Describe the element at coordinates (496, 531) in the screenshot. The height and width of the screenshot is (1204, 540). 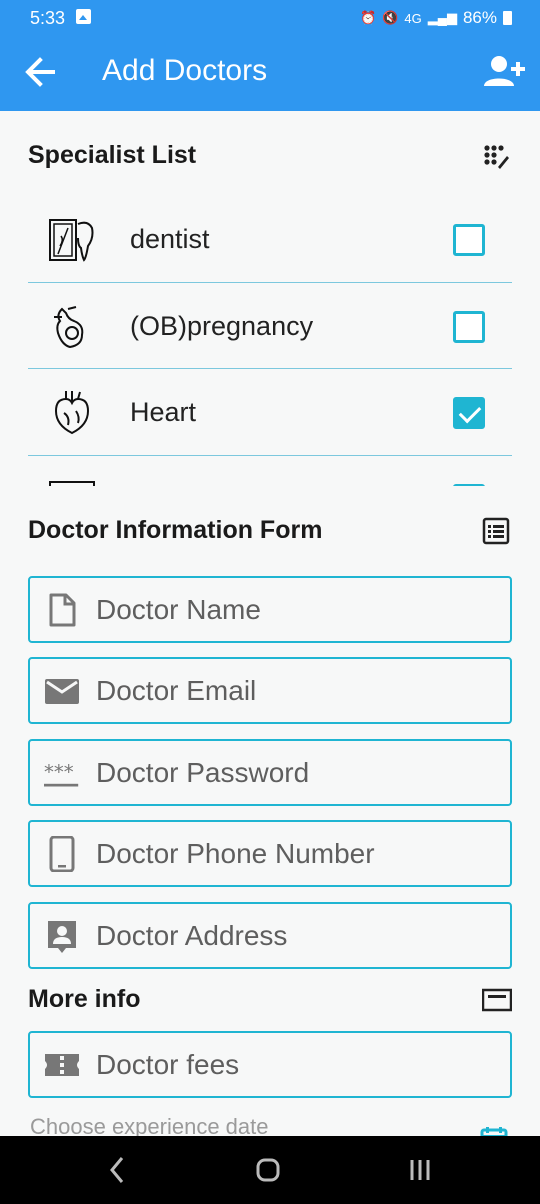
I see `list-form-icon` at that location.